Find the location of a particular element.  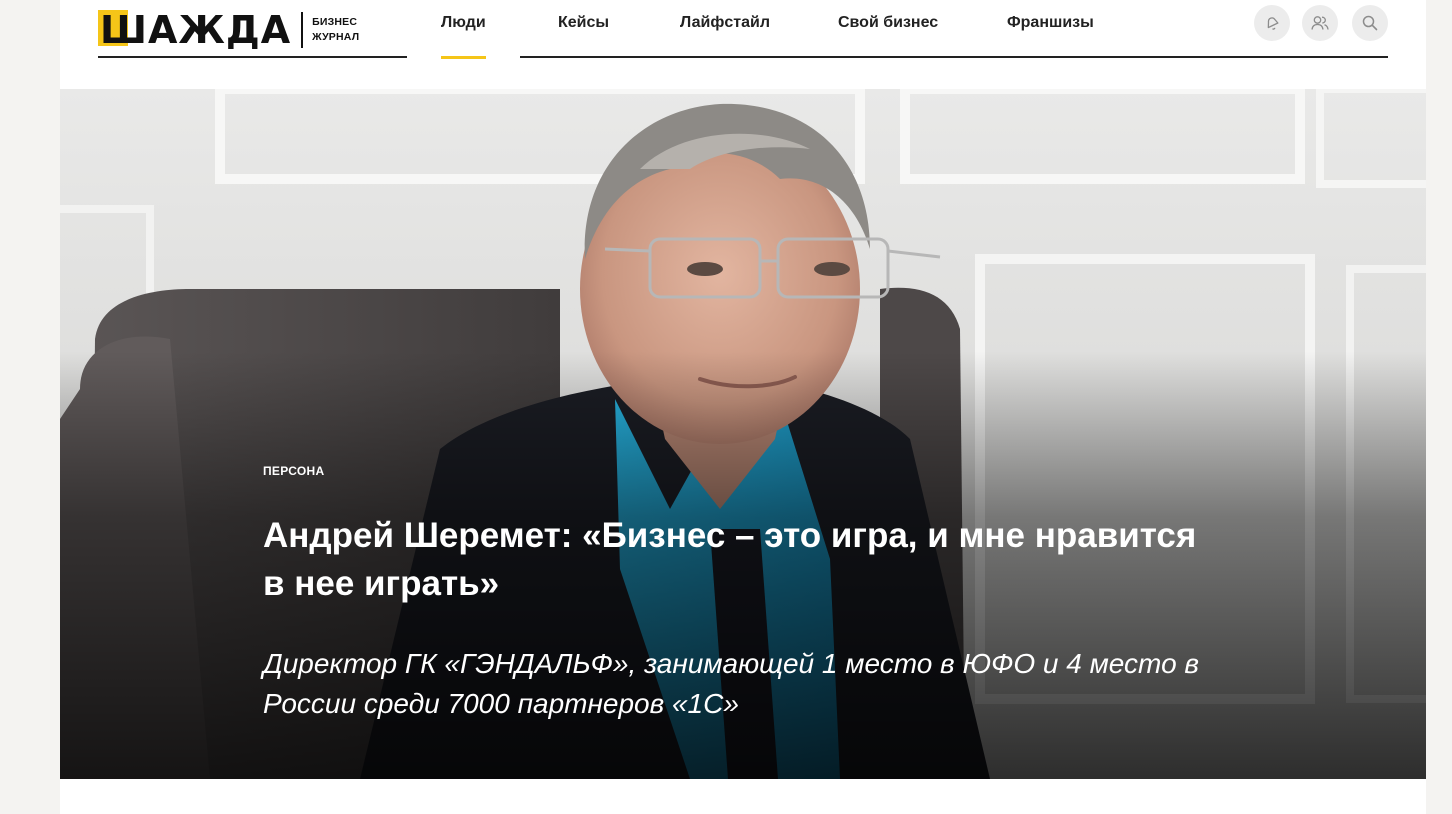

logo-underline is located at coordinates (252, 57).